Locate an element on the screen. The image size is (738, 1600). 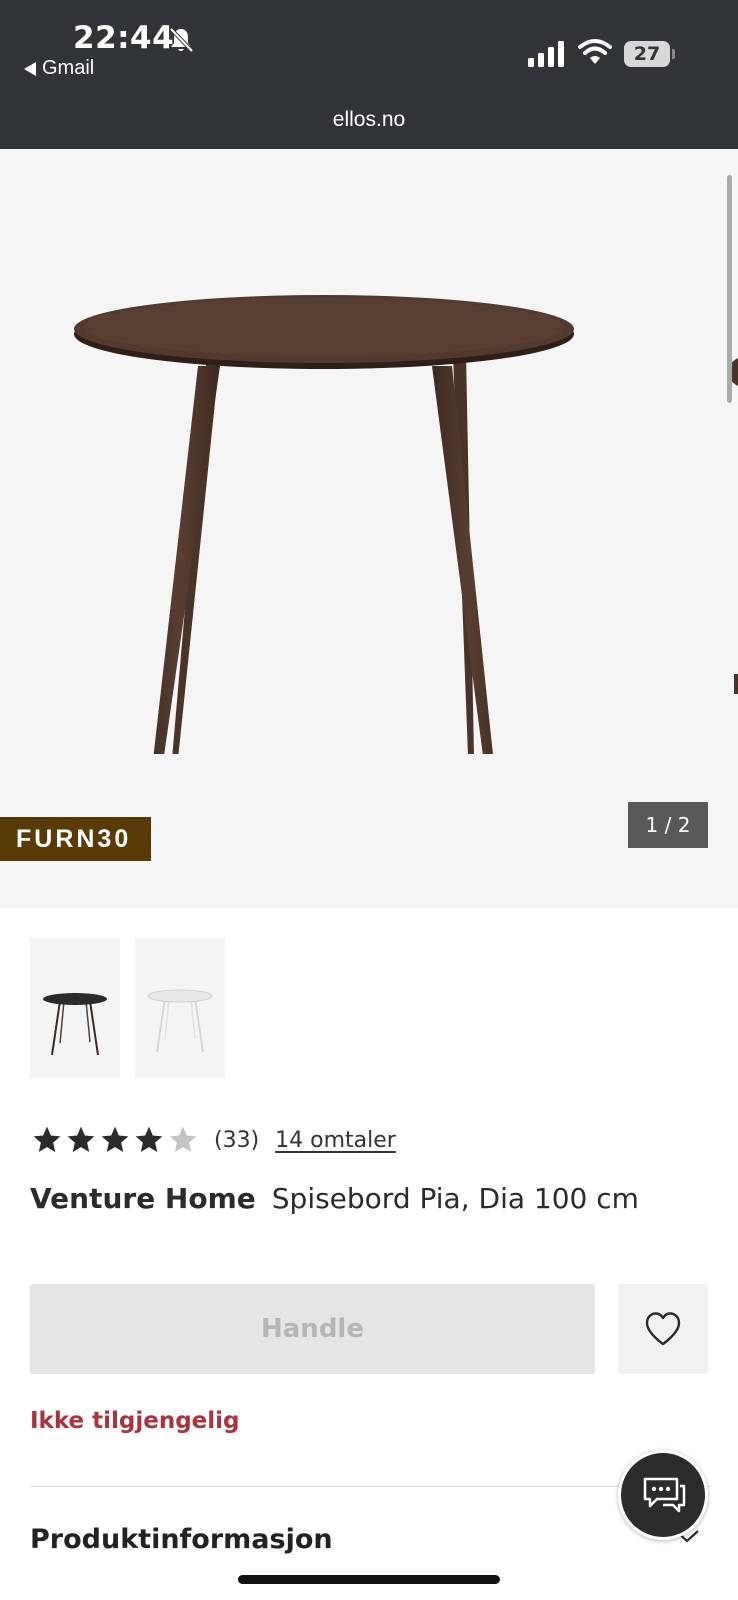
product-title: Venture Home Spisebord Pia, Dia 100 cm is located at coordinates (334, 1198).